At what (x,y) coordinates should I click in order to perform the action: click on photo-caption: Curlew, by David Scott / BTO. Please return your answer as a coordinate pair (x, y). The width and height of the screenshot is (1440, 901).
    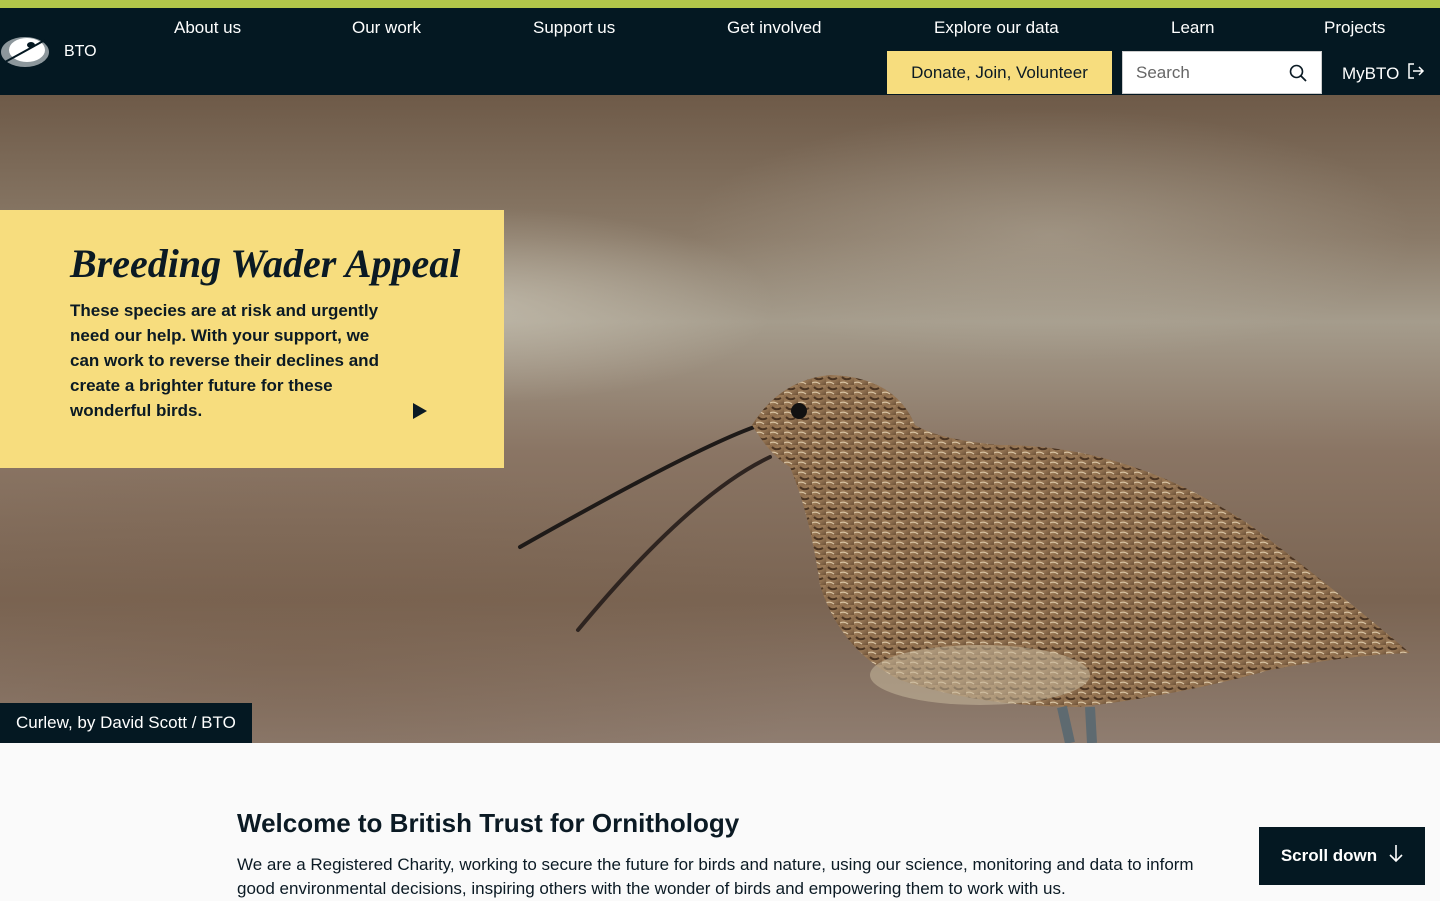
    Looking at the image, I should click on (126, 723).